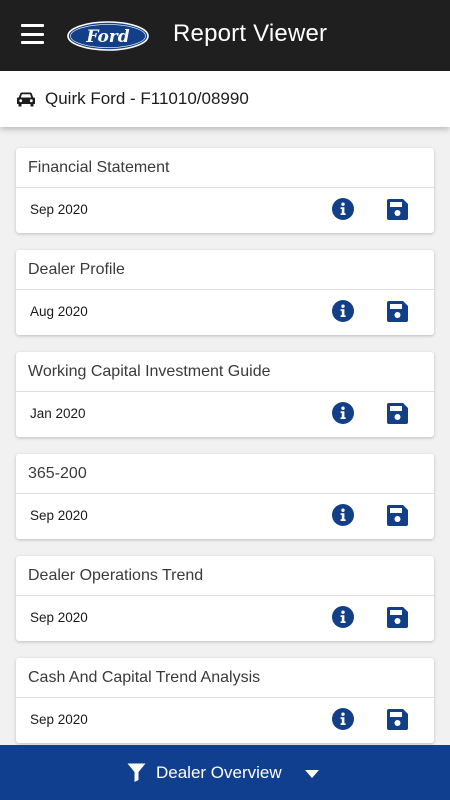 The height and width of the screenshot is (800, 450). Describe the element at coordinates (147, 98) in the screenshot. I see `dealer-name: Quirk Ford - F11010/08990` at that location.